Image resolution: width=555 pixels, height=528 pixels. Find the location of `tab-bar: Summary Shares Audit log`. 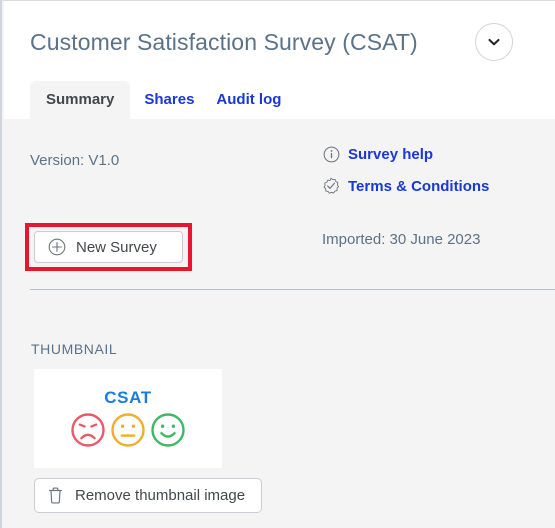

tab-bar: Summary Shares Audit log is located at coordinates (159, 98).